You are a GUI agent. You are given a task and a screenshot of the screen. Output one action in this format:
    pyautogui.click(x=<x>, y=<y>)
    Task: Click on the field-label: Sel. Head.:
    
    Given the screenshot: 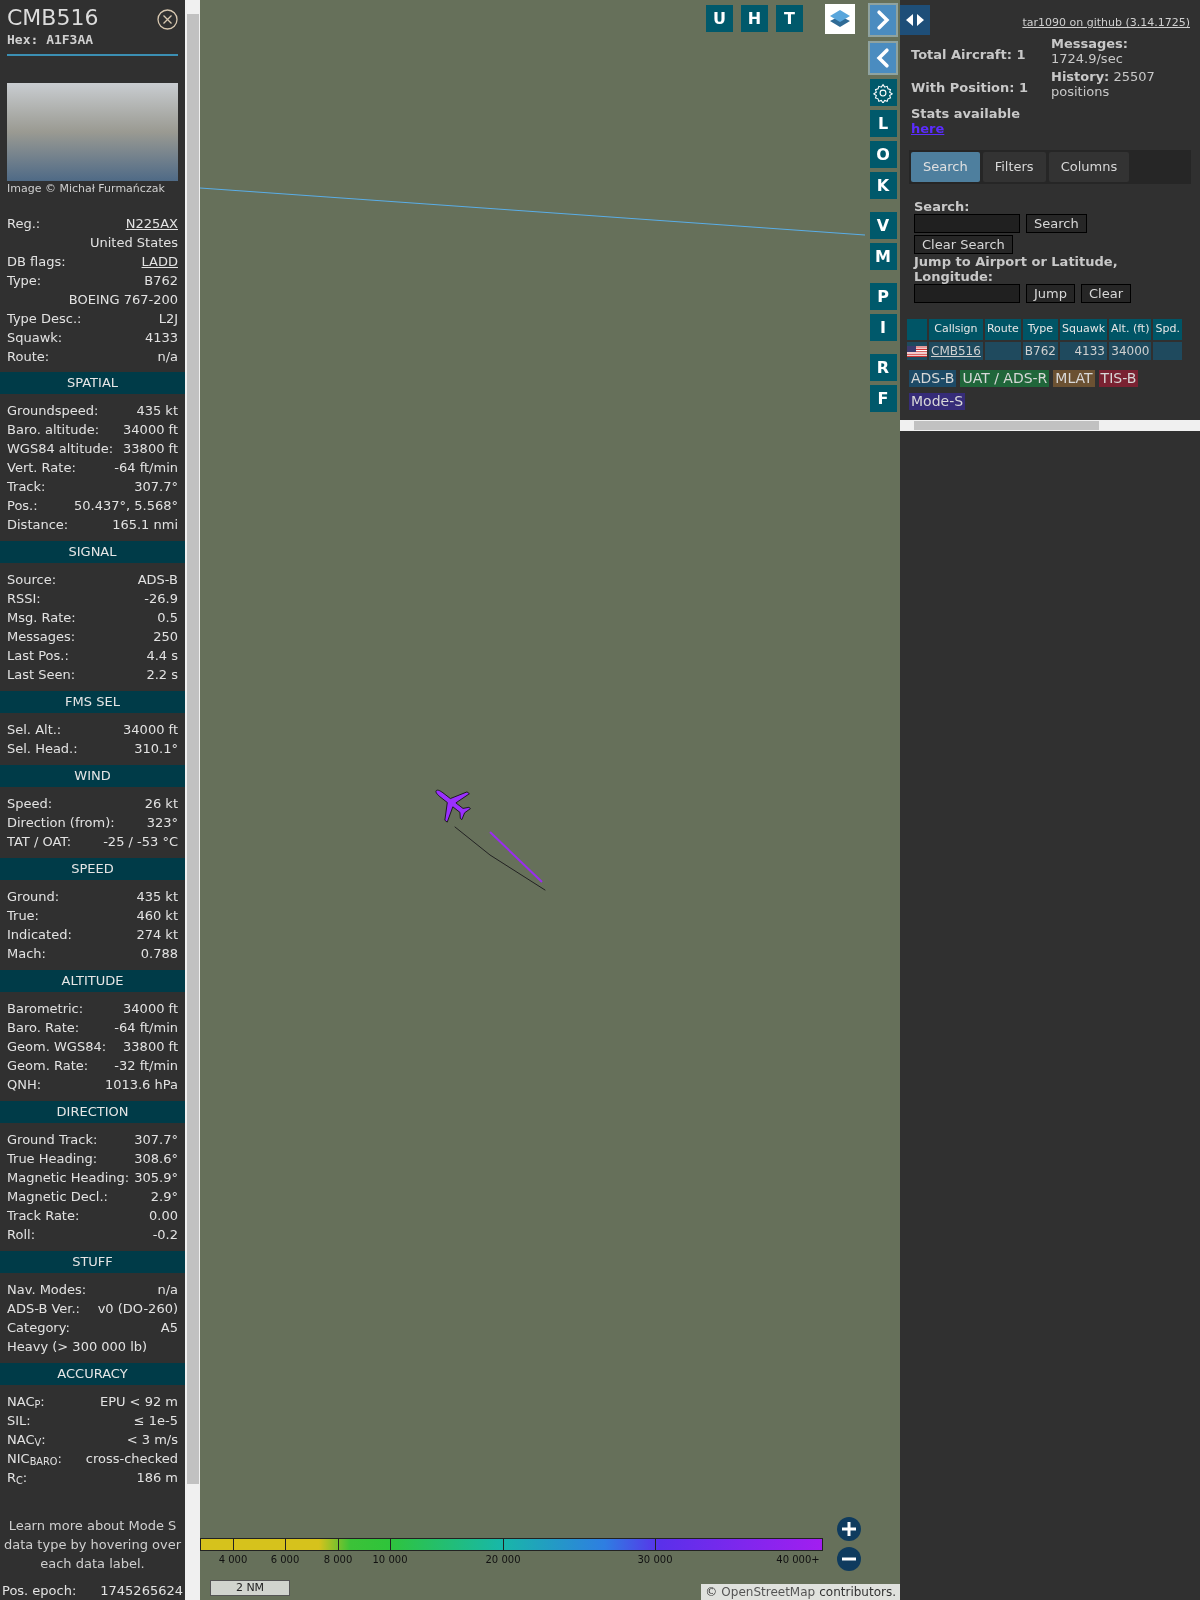 What is the action you would take?
    pyautogui.click(x=42, y=749)
    